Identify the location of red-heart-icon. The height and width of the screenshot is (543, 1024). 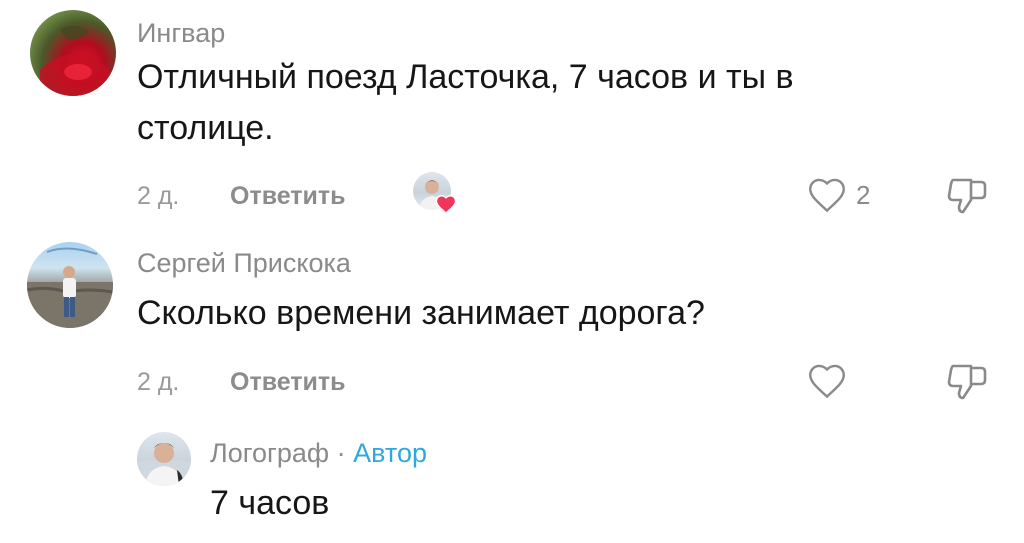
(446, 204).